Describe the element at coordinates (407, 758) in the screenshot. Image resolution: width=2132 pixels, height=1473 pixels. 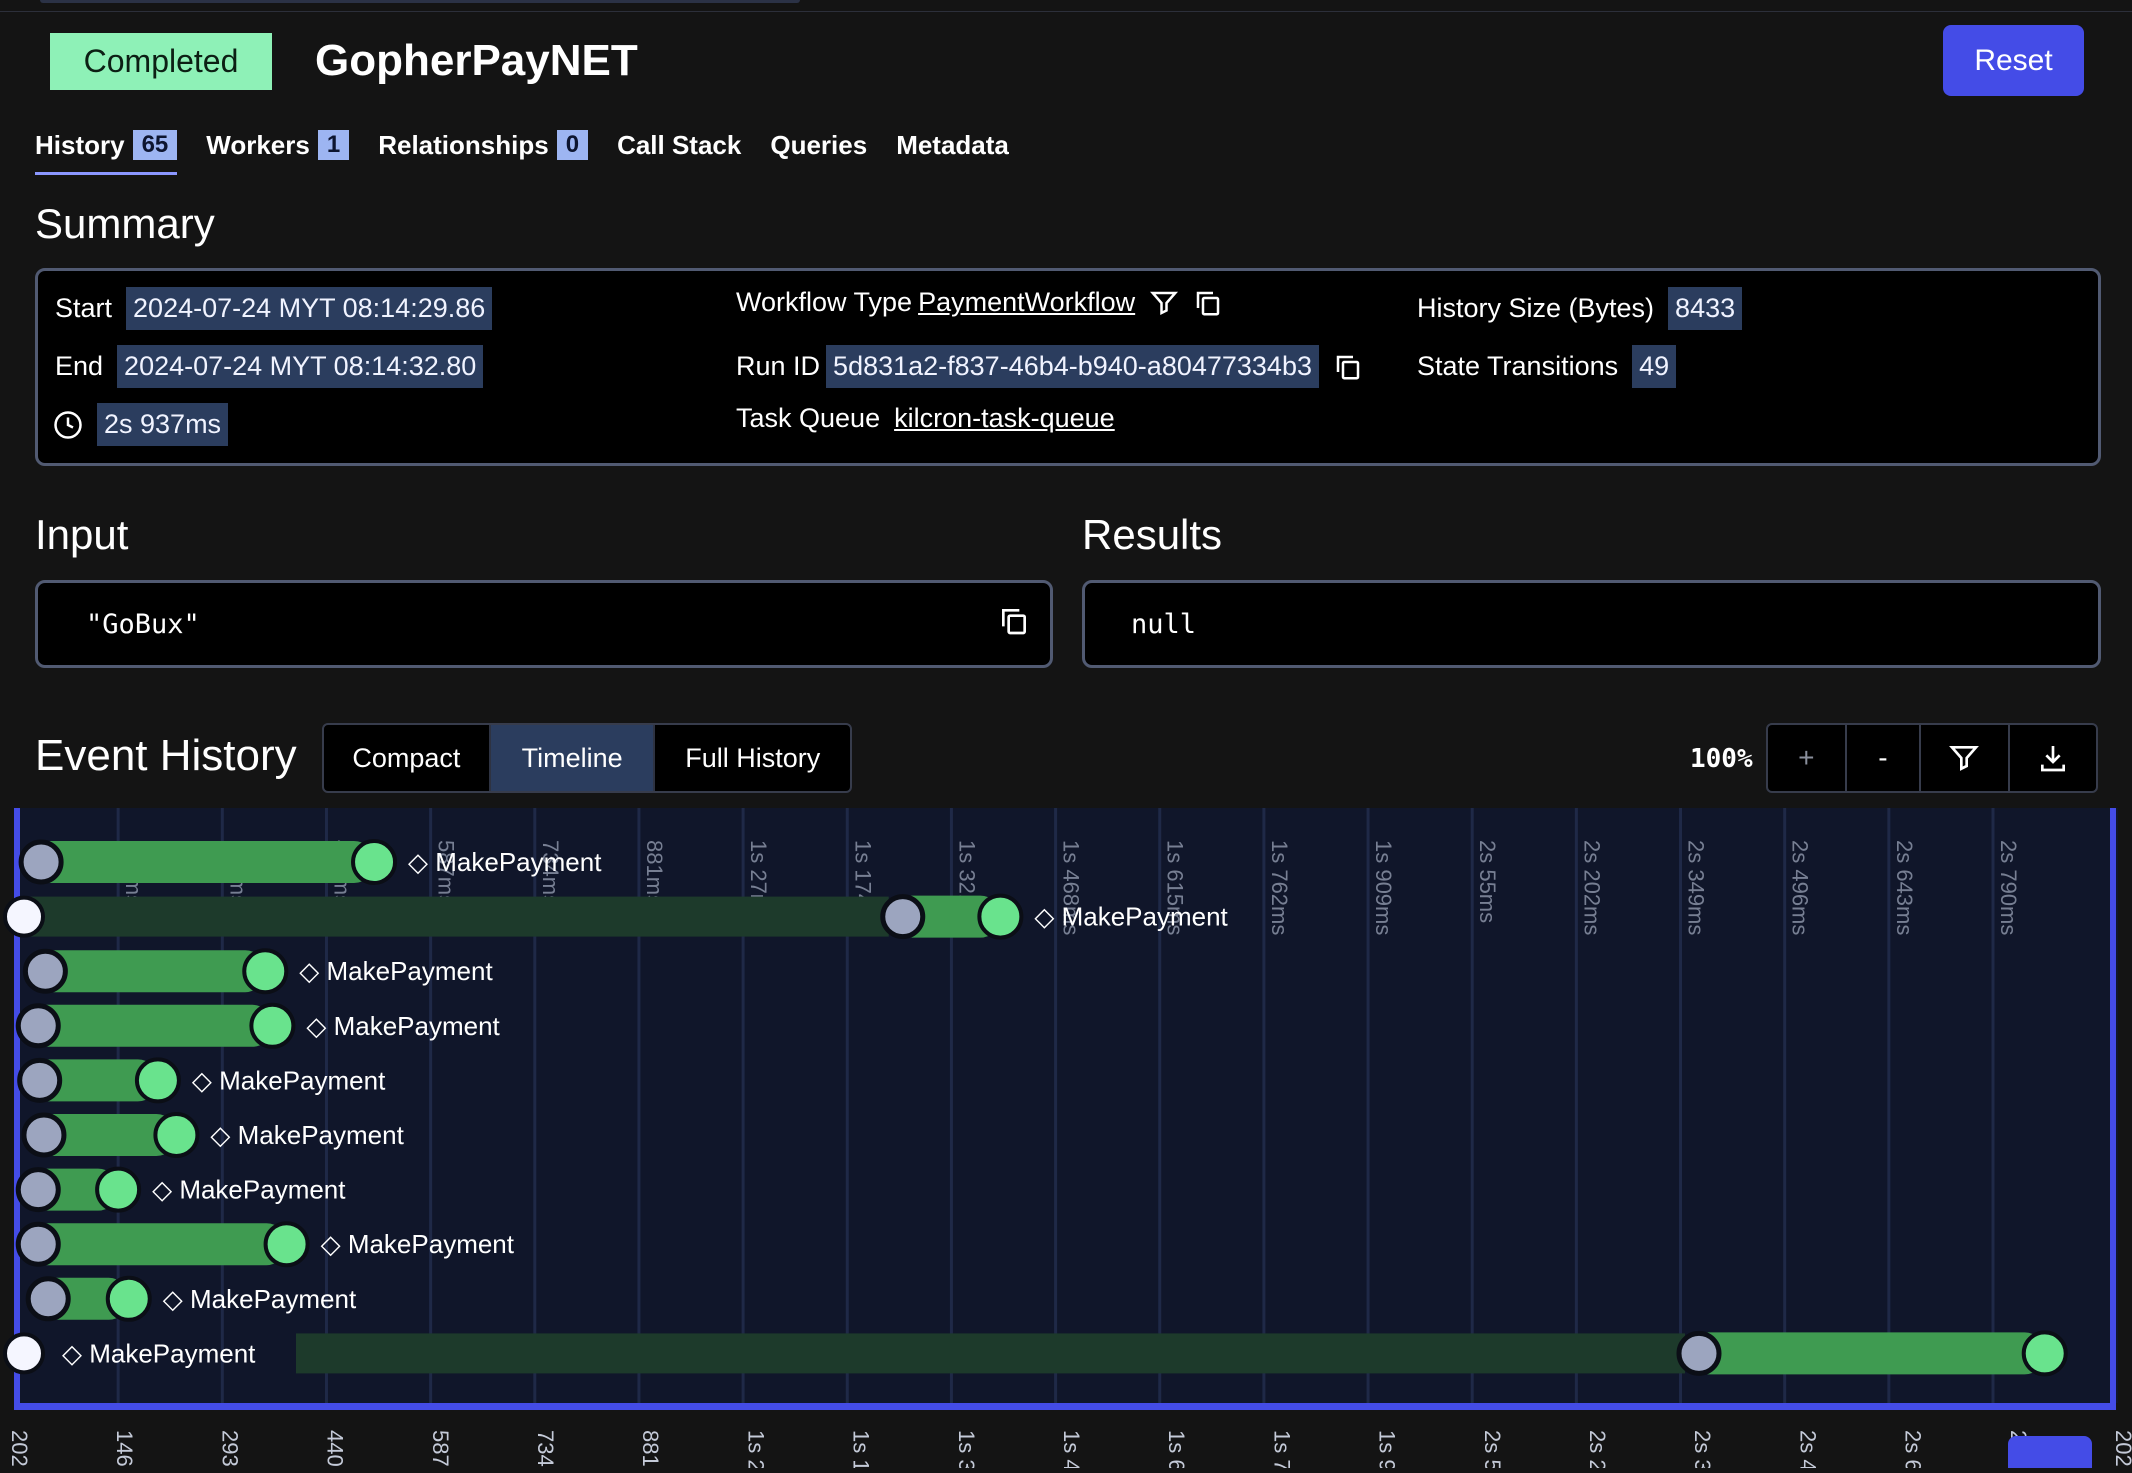
I see `view-compact-button: Compact` at that location.